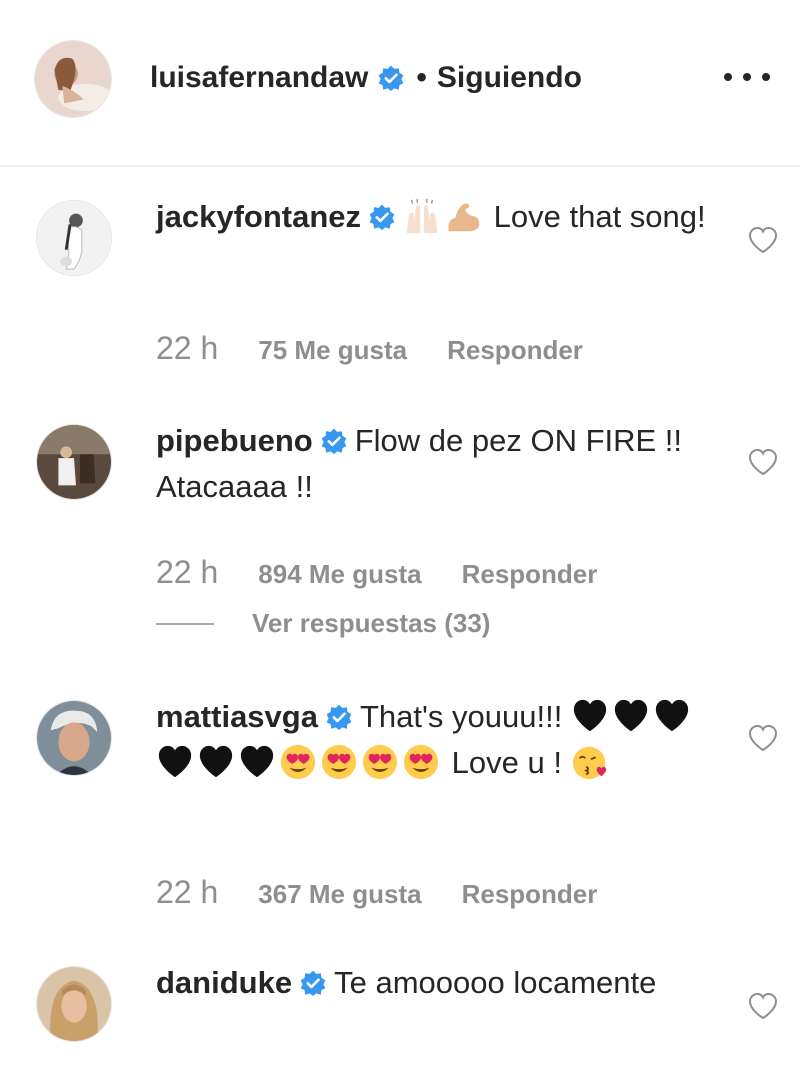 This screenshot has width=800, height=1082. What do you see at coordinates (495, 982) in the screenshot?
I see `comment-body: Te amooooo locamente` at bounding box center [495, 982].